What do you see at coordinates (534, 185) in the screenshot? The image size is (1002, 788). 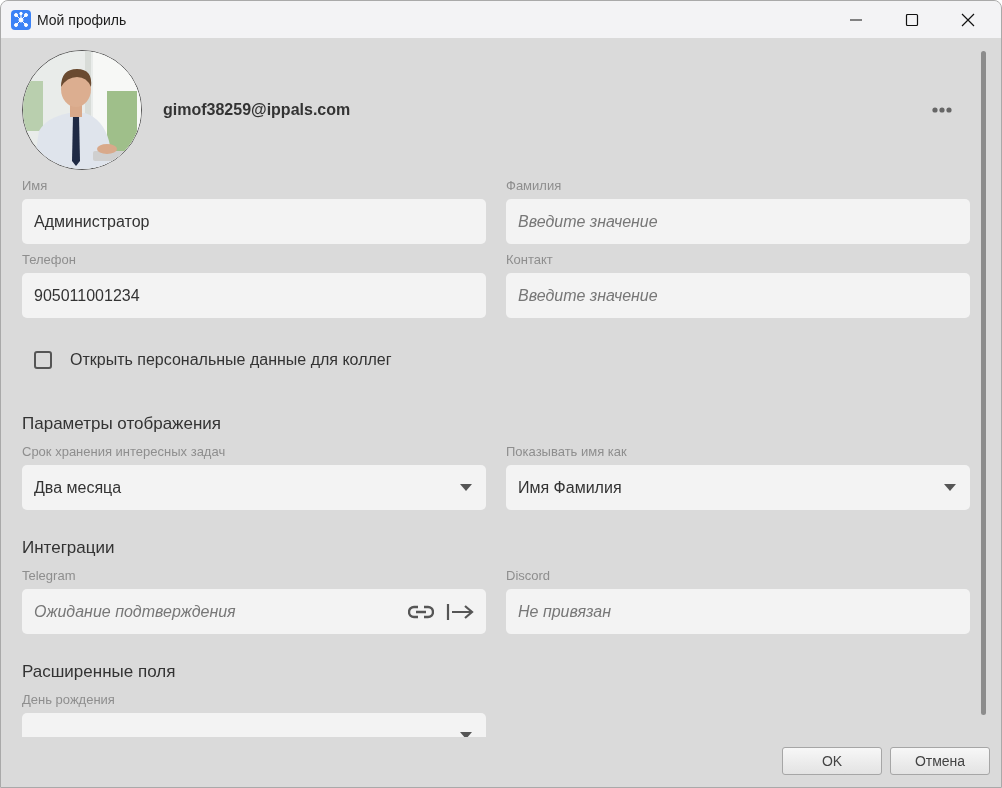 I see `field-label: Фамилия` at bounding box center [534, 185].